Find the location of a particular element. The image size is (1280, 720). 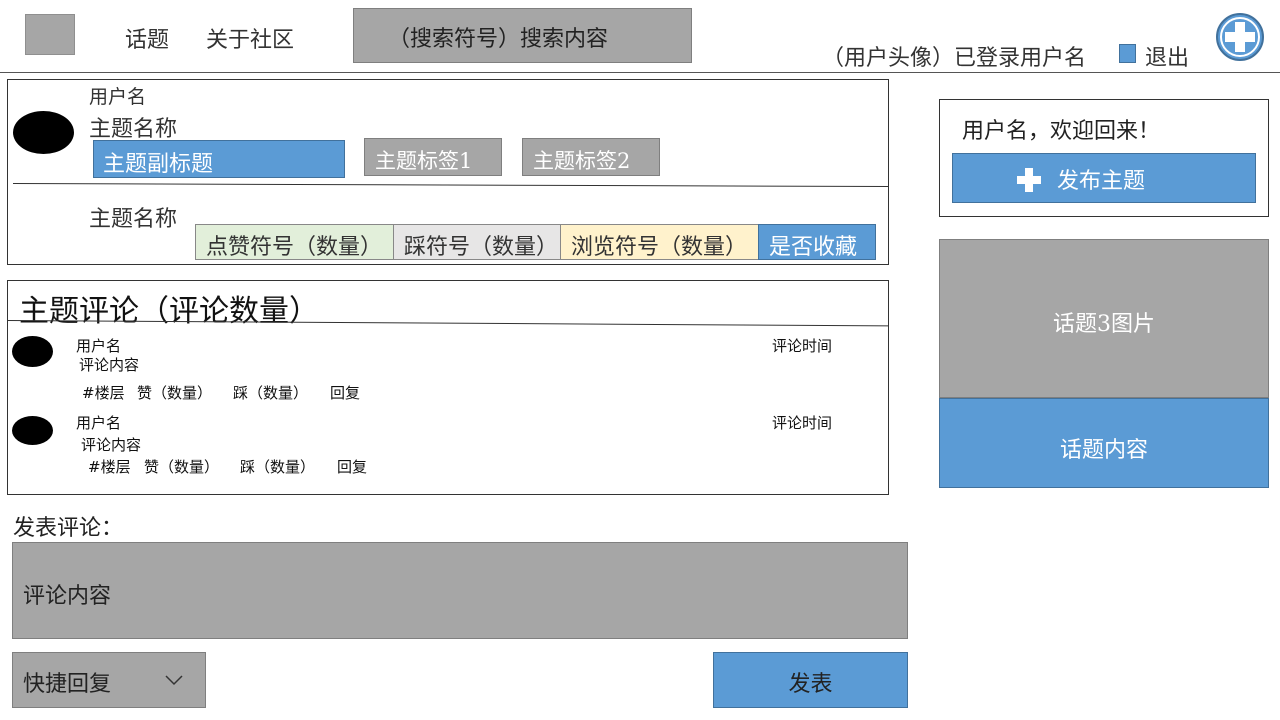

topic-subtitle: 主题副标题 is located at coordinates (219, 159).